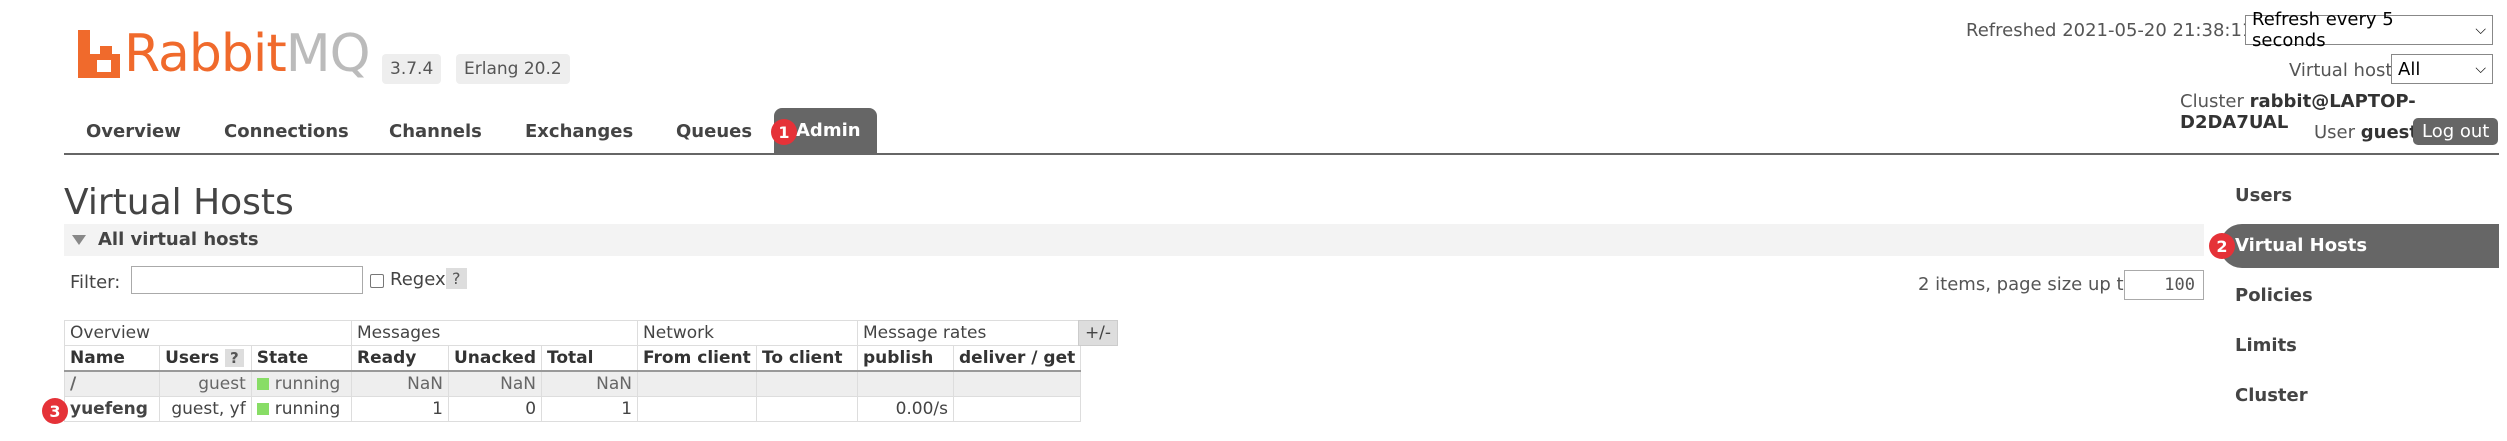  Describe the element at coordinates (2323, 30) in the screenshot. I see `refresh-interval-value: Refresh every 5 seconds` at that location.